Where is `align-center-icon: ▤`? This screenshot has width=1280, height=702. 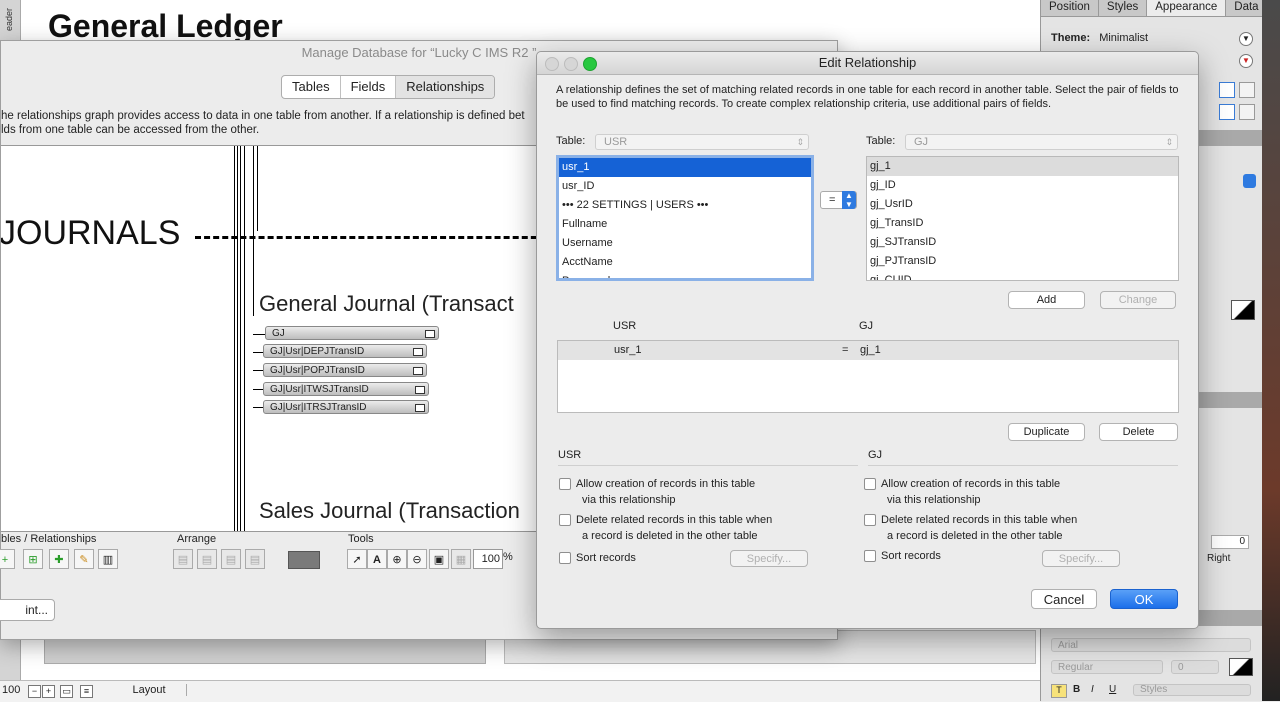 align-center-icon: ▤ is located at coordinates (207, 559).